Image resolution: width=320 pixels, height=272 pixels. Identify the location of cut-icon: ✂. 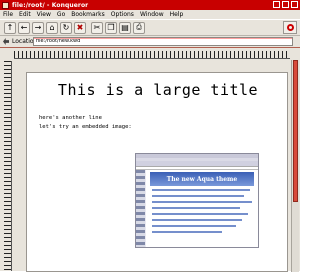
(97, 27).